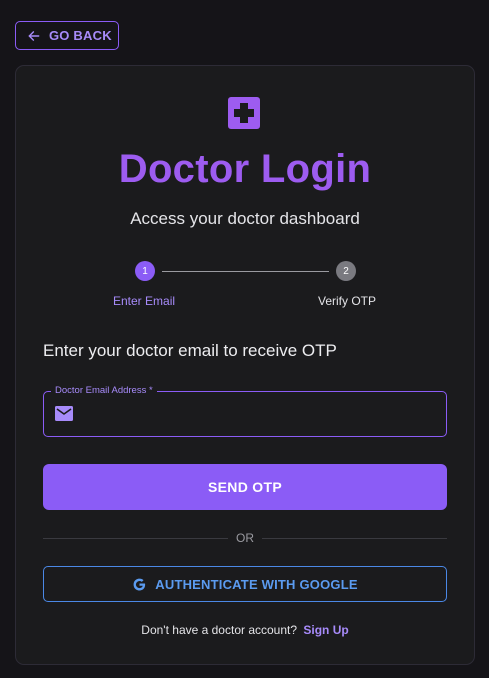 The height and width of the screenshot is (678, 489). What do you see at coordinates (135, 538) in the screenshot?
I see `divider-left` at bounding box center [135, 538].